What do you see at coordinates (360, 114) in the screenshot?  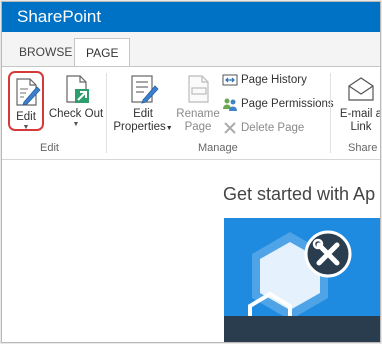 I see `email-link-label-1: E-mail a` at bounding box center [360, 114].